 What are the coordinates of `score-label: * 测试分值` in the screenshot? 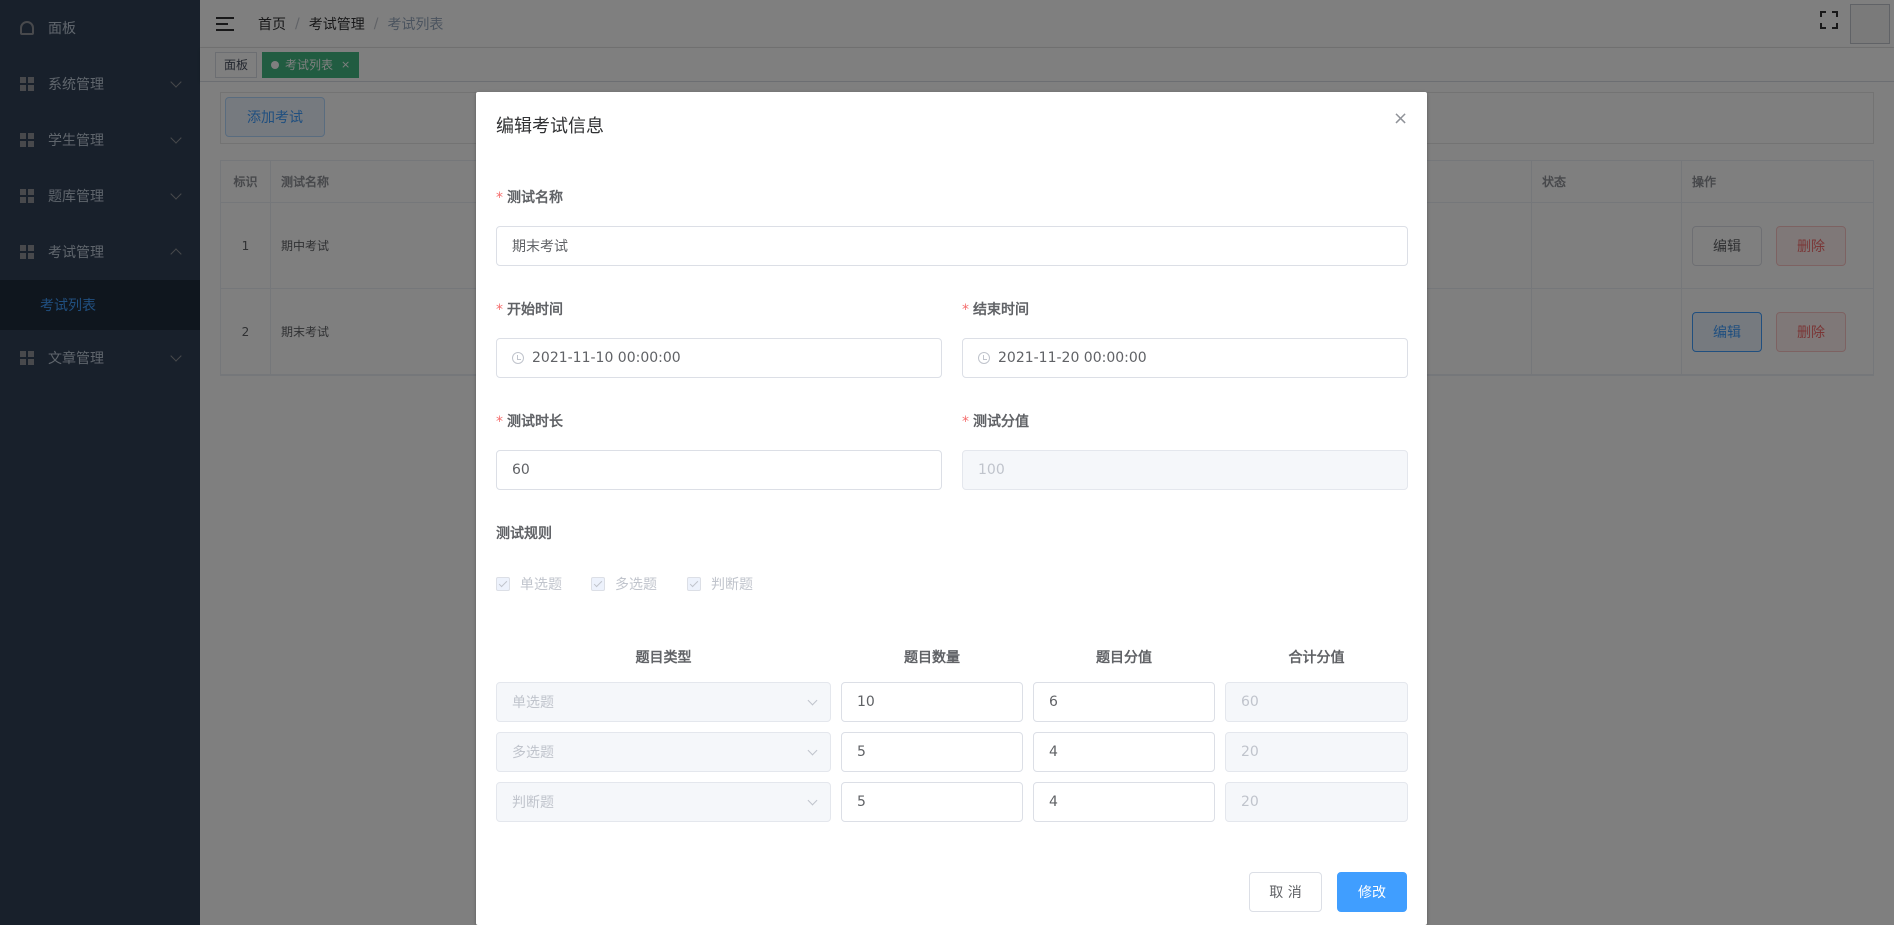 It's located at (995, 422).